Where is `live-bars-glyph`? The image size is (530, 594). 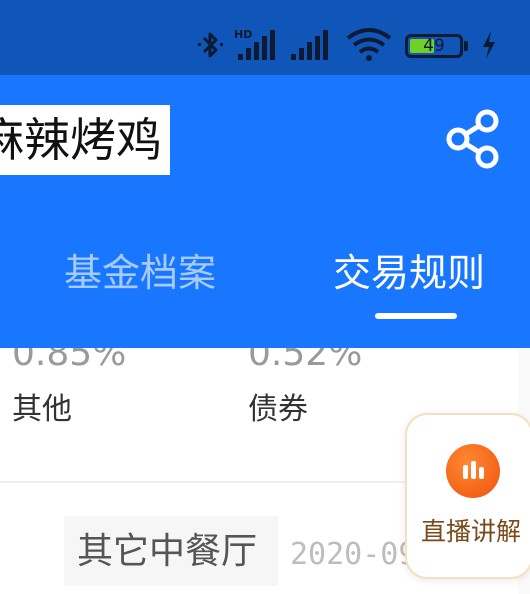 live-bars-glyph is located at coordinates (473, 470).